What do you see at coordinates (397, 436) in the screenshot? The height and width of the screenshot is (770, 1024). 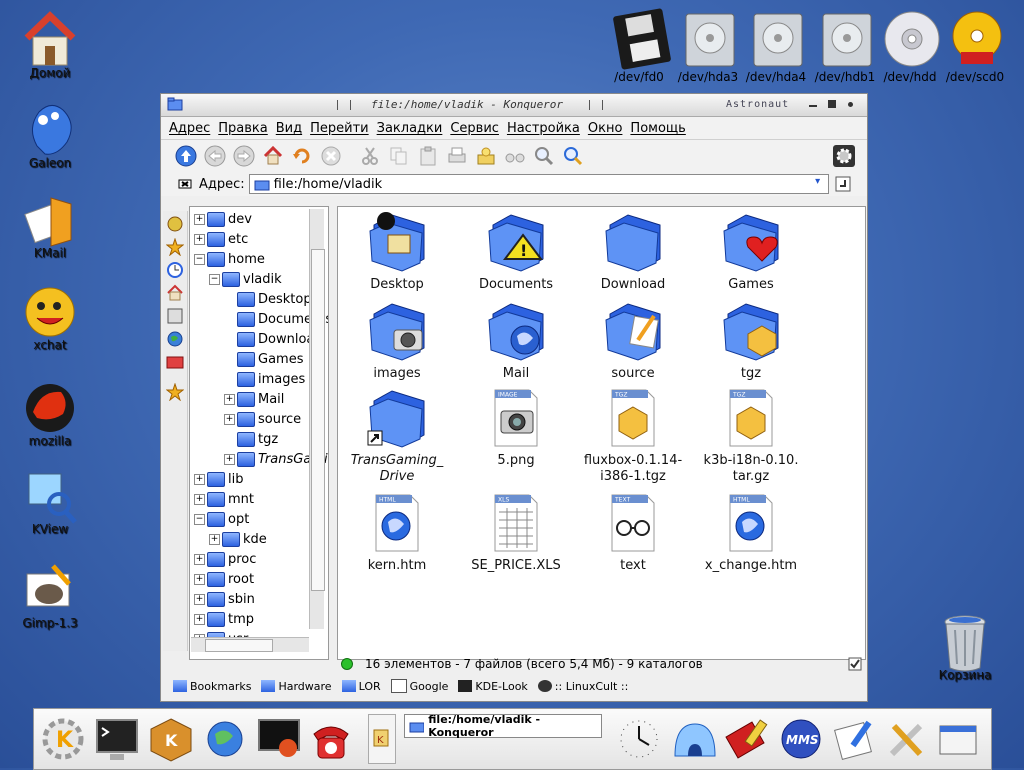 I see `file-item: TransGaming_ Drive` at bounding box center [397, 436].